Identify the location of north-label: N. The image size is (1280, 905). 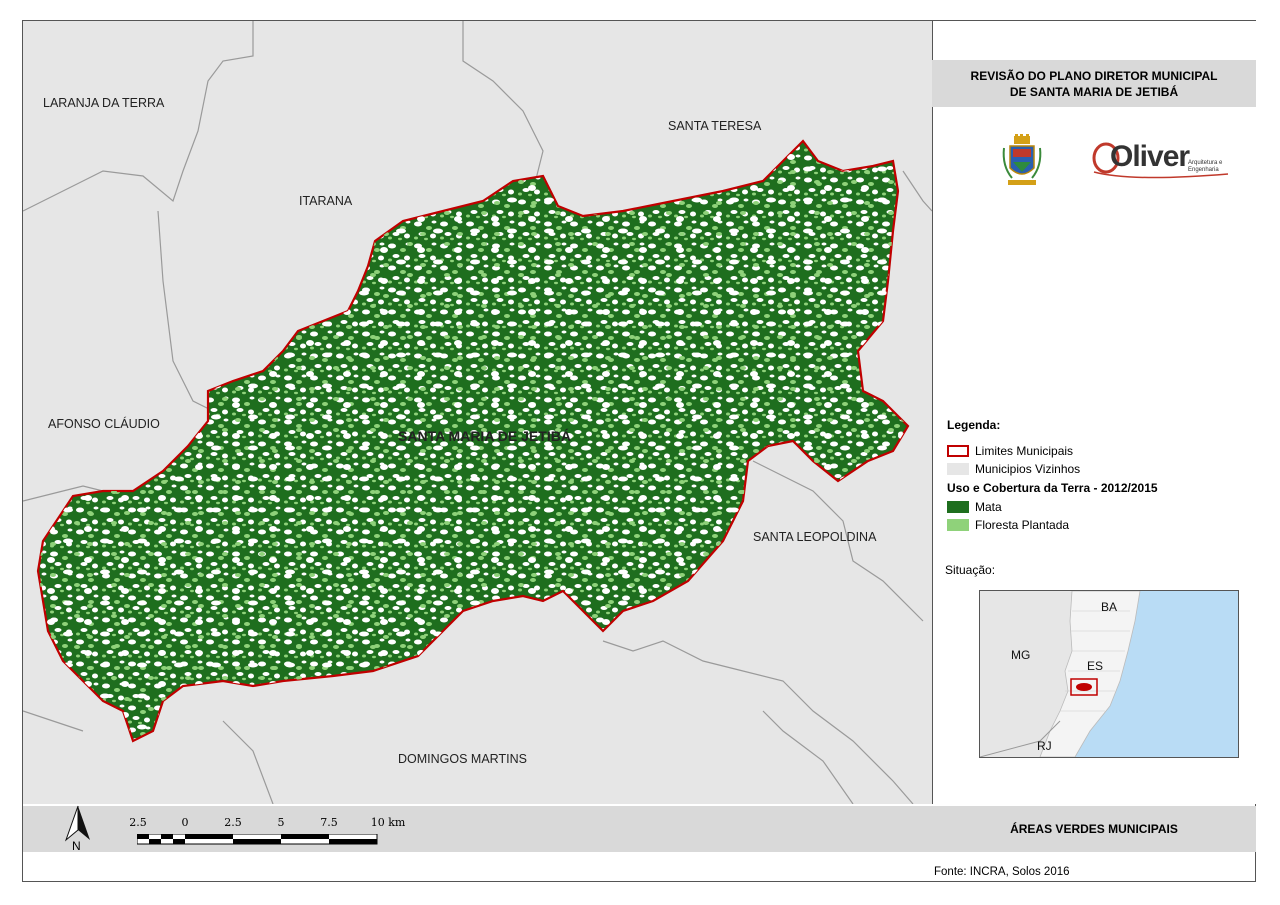
(76, 846).